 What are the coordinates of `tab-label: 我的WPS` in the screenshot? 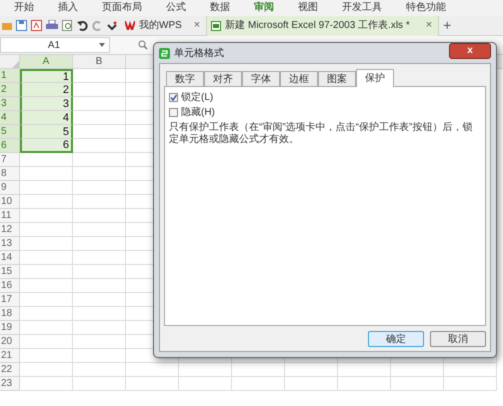 It's located at (160, 25).